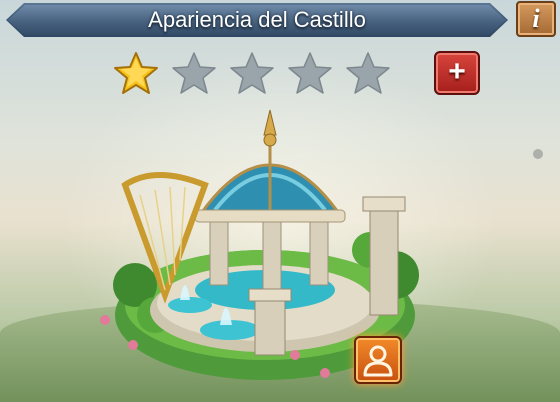 This screenshot has height=402, width=560. What do you see at coordinates (536, 19) in the screenshot?
I see `info-button: i` at bounding box center [536, 19].